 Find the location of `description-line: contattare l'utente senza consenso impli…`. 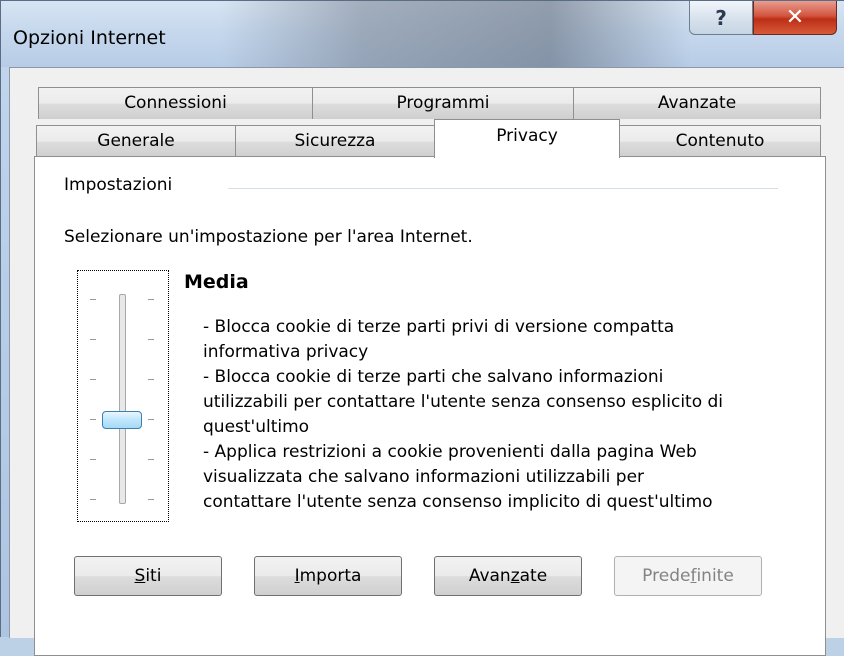

description-line: contattare l'utente senza consenso impli… is located at coordinates (458, 502).